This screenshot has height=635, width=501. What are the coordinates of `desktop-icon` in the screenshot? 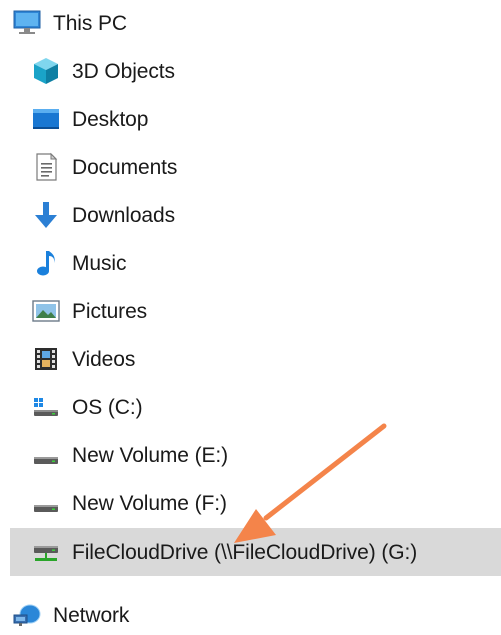 It's located at (46, 119).